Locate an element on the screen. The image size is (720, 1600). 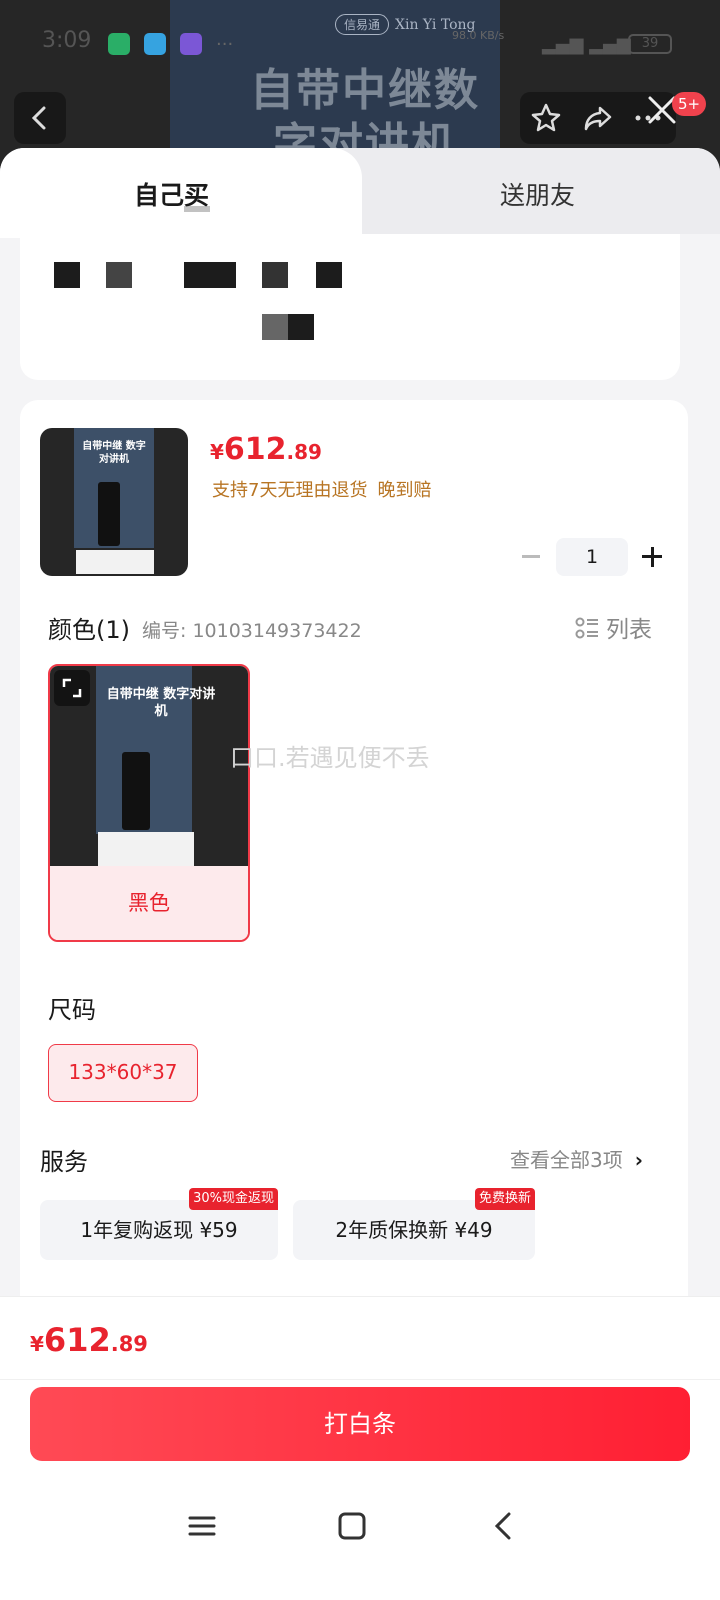
status-app-icons: ··· is located at coordinates (170, 43).